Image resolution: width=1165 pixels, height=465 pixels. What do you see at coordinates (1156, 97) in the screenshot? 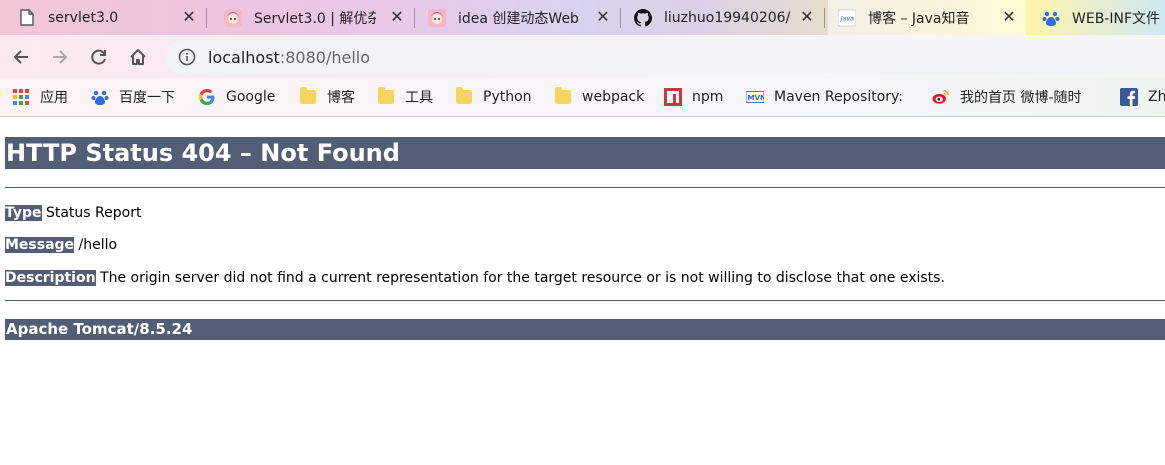
I see `bookmark-label: Zh` at bounding box center [1156, 97].